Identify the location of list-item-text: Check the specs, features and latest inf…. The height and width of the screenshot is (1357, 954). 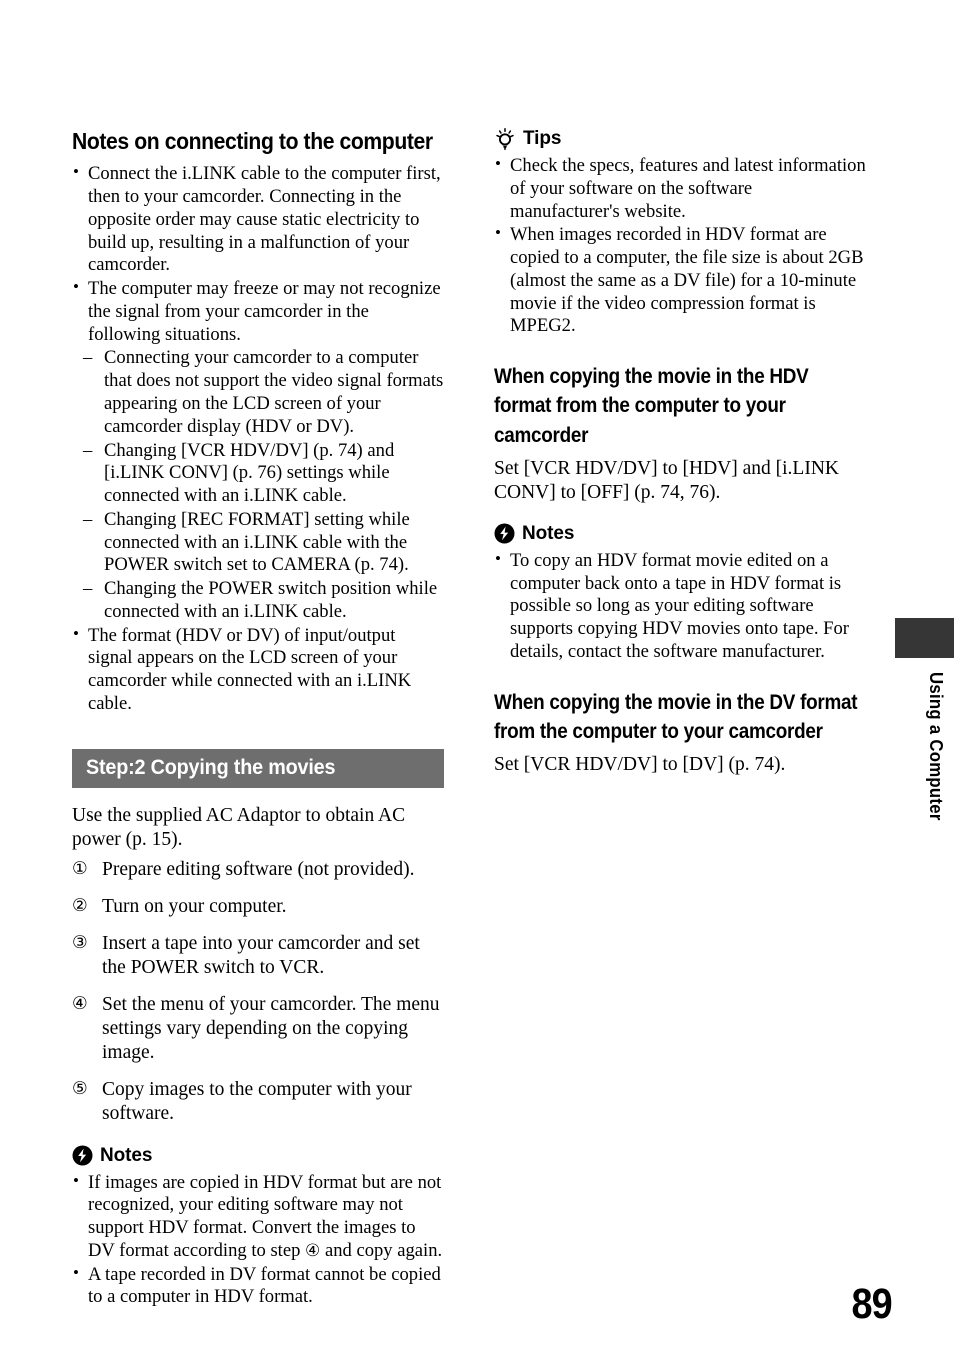
(688, 188).